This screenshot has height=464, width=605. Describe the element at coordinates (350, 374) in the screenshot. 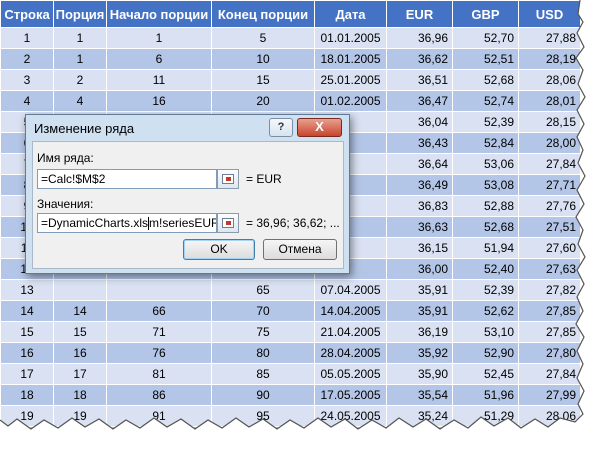

I see `table-cell: 05.05.2005` at that location.